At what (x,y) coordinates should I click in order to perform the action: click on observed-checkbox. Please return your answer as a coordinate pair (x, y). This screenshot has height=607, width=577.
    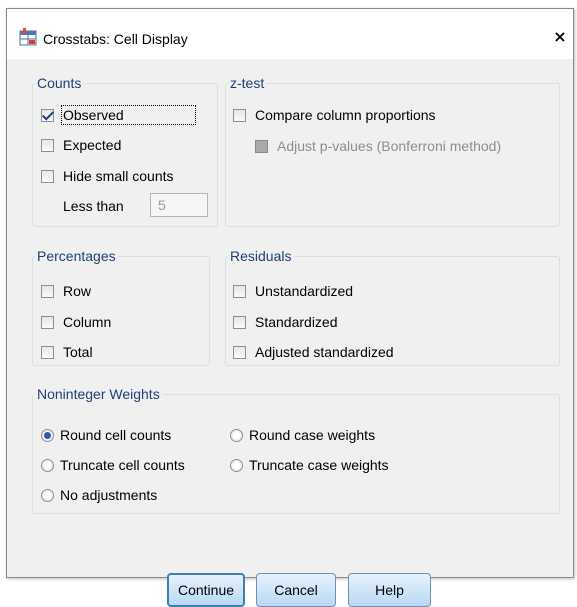
    Looking at the image, I should click on (47, 115).